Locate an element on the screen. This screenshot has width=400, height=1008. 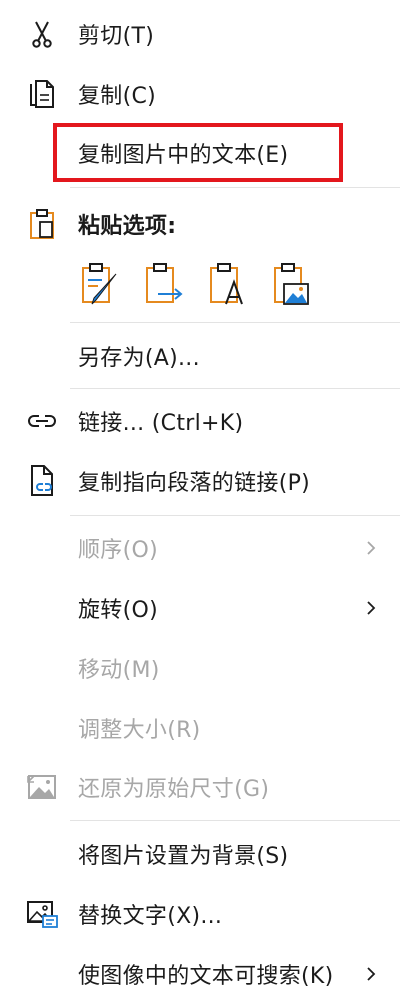
order-label: 顺序(O) is located at coordinates (118, 550).